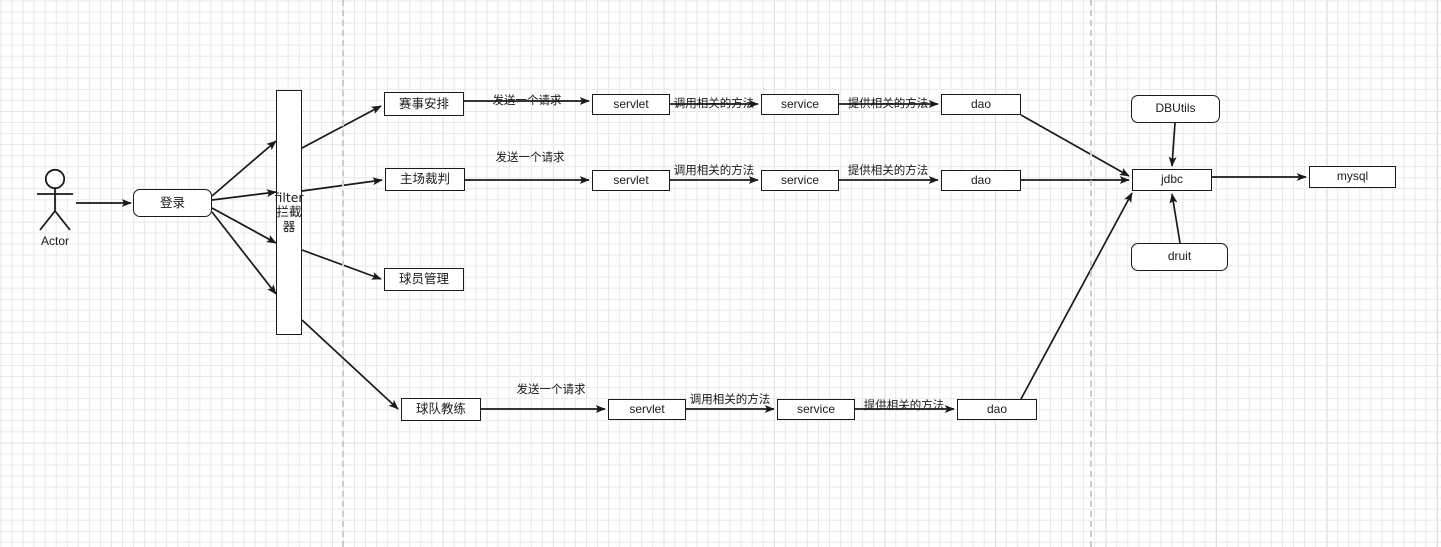 This screenshot has height=547, width=1441. What do you see at coordinates (343, 273) in the screenshot?
I see `page-break-left` at bounding box center [343, 273].